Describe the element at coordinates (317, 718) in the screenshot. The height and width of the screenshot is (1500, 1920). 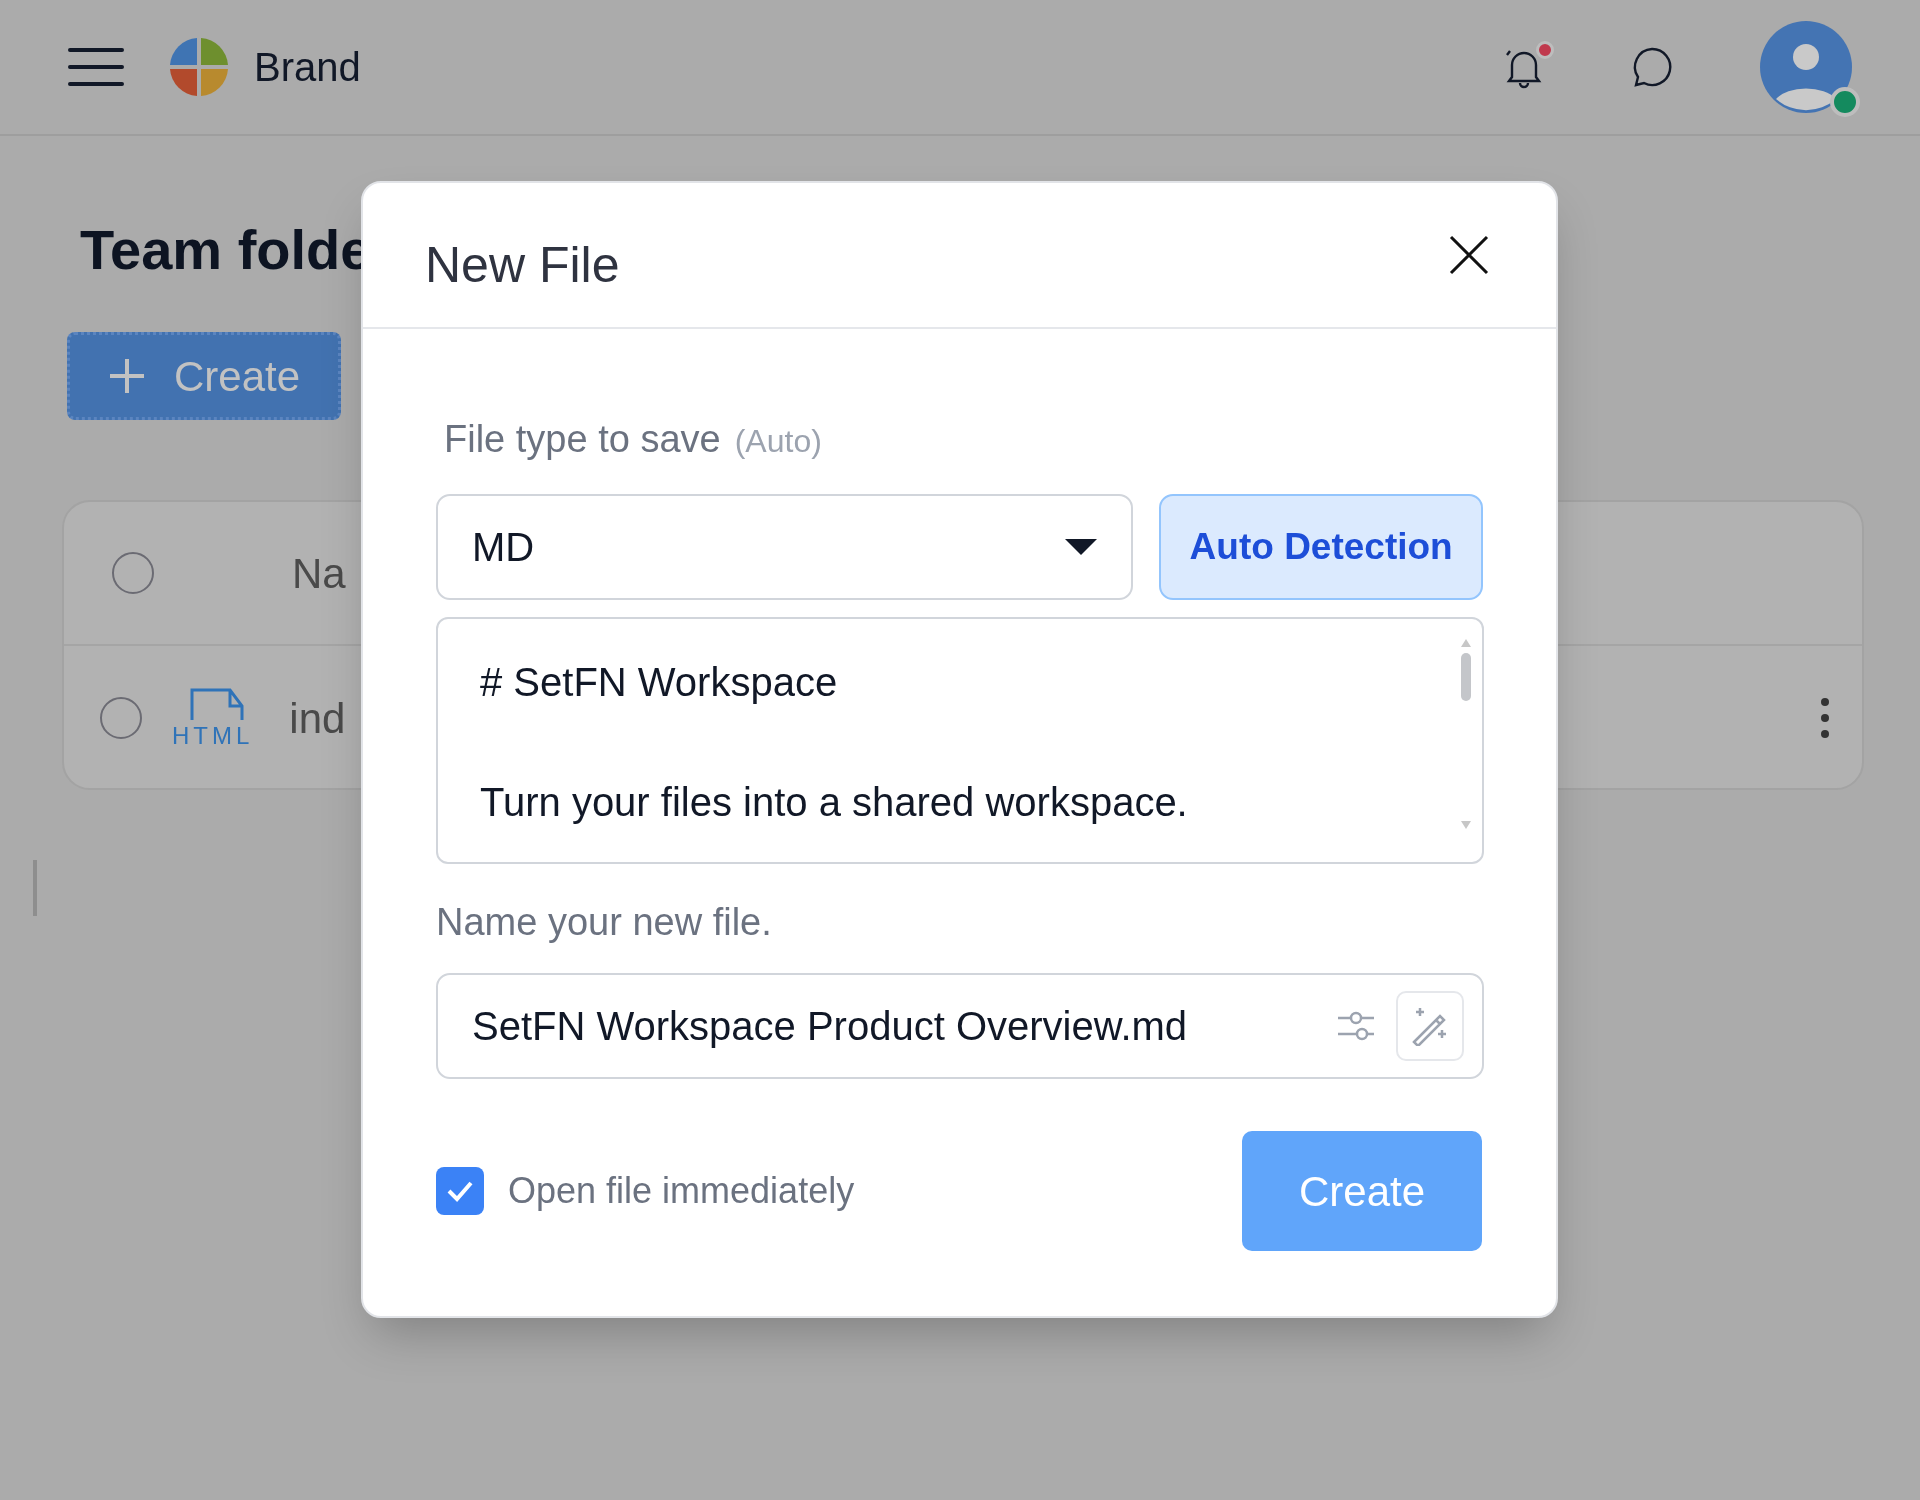
I see `file-name: ind` at that location.